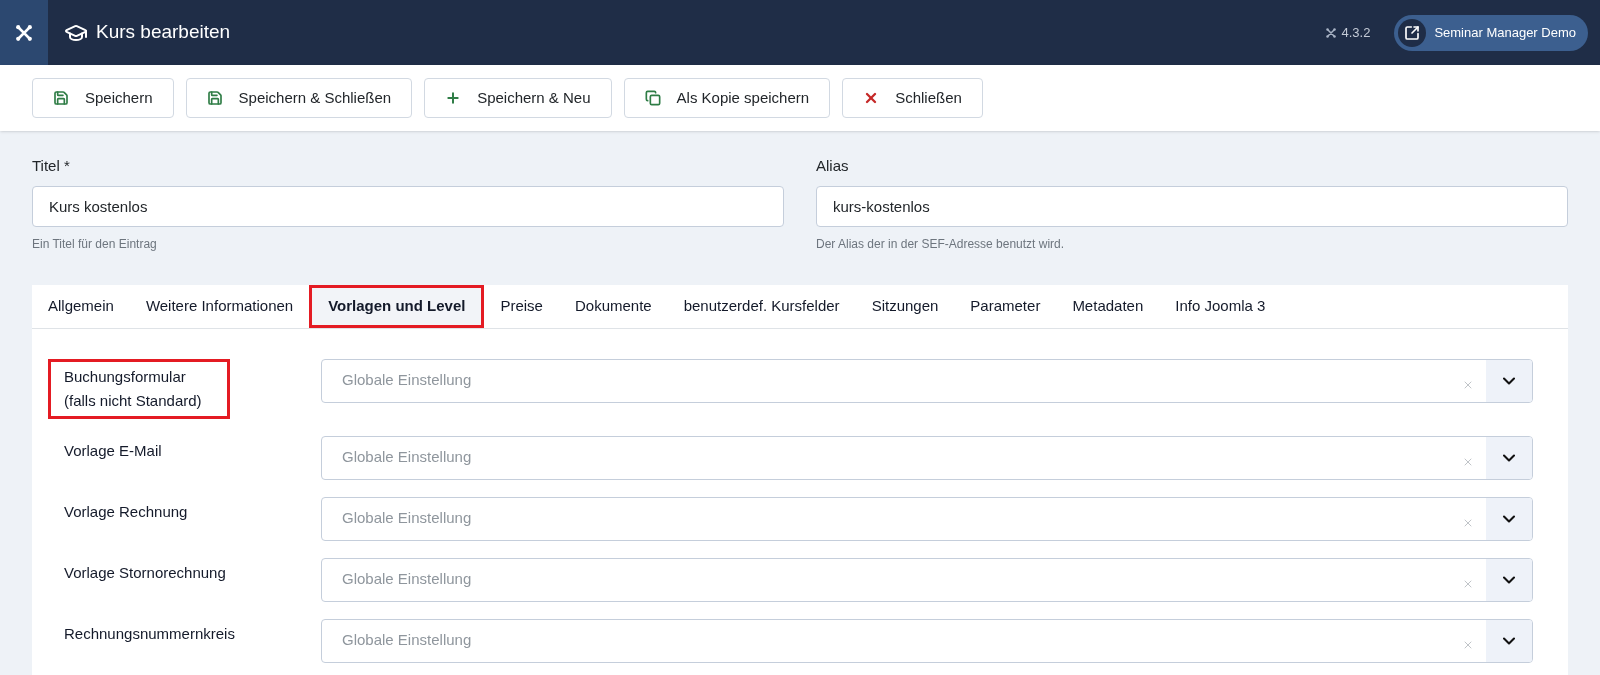 This screenshot has height=675, width=1600. What do you see at coordinates (81, 306) in the screenshot?
I see `tab: Allgemein` at bounding box center [81, 306].